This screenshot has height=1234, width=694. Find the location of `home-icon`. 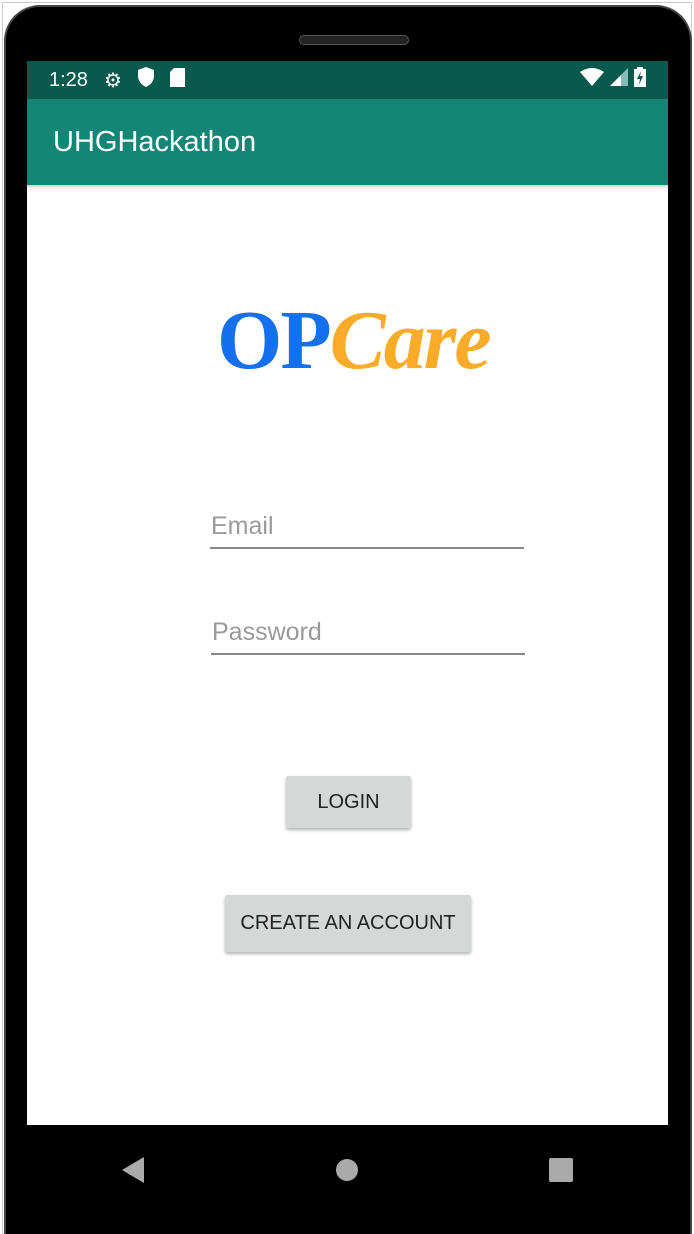

home-icon is located at coordinates (347, 1172).